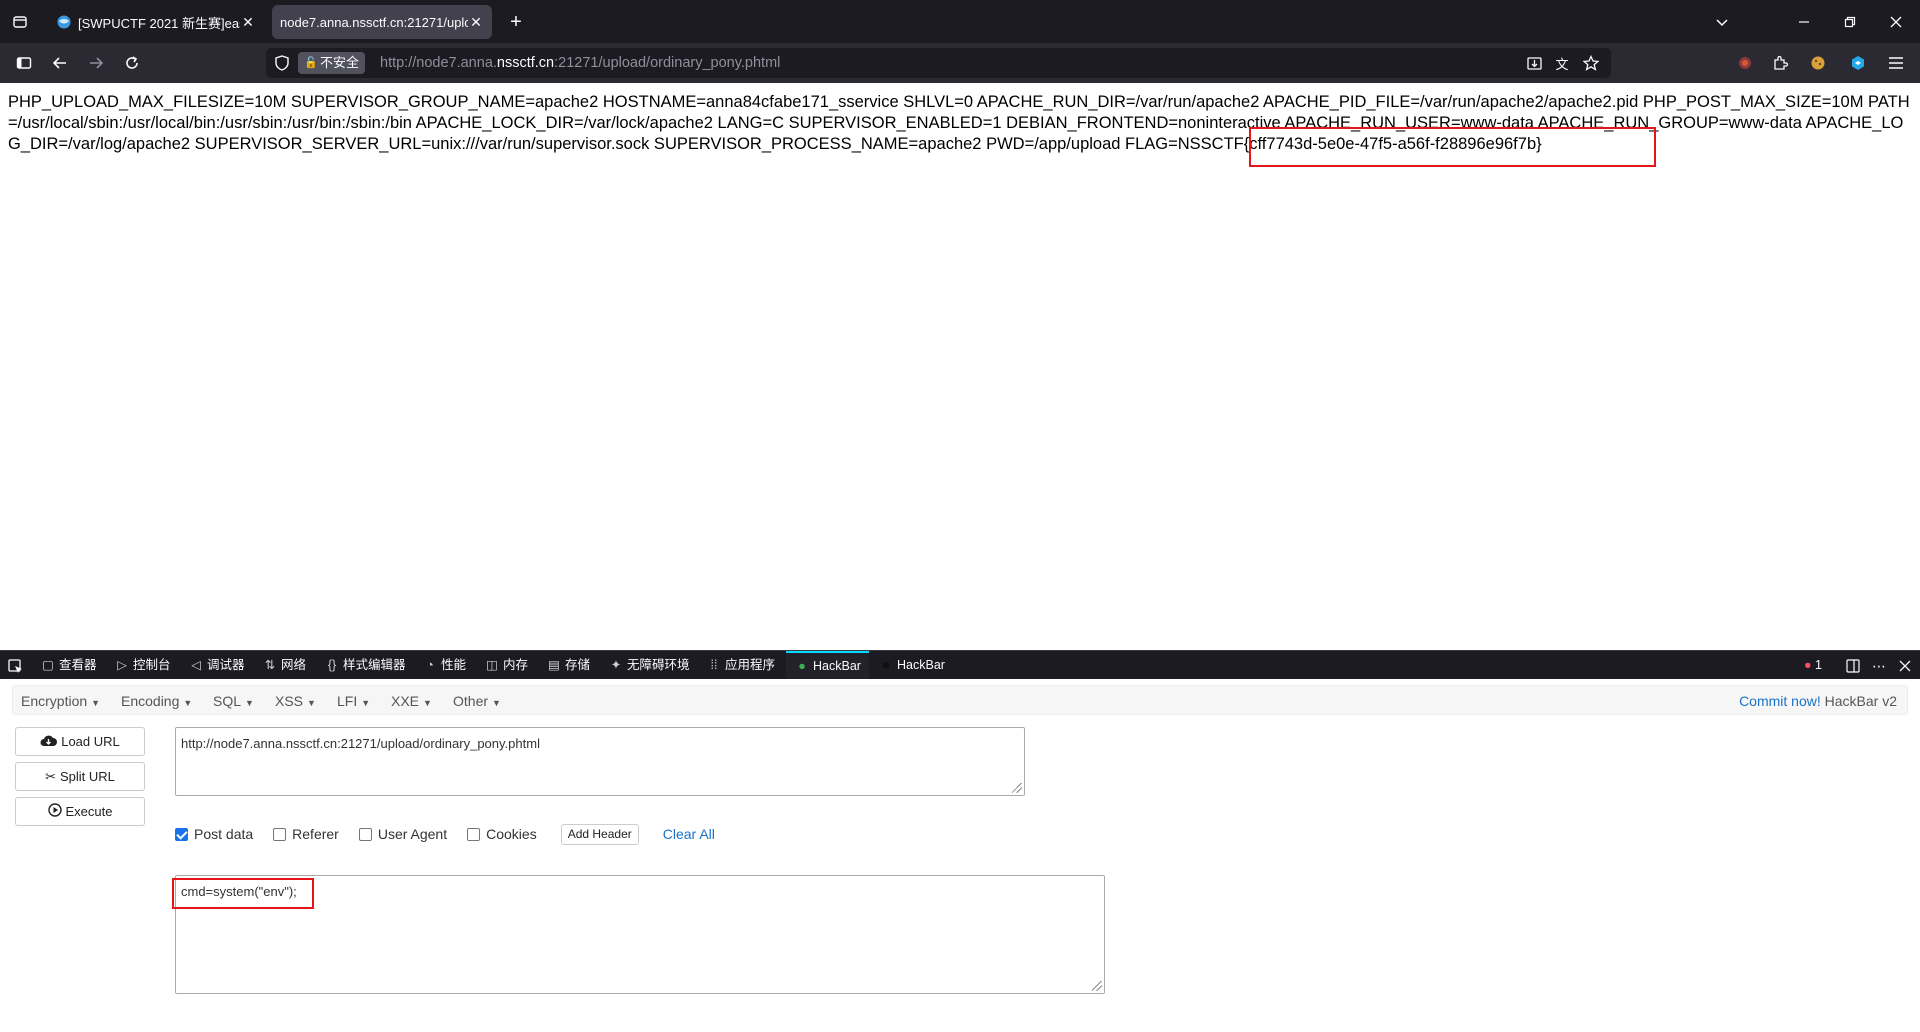  Describe the element at coordinates (196, 665) in the screenshot. I see `debugger-icon: ◁` at that location.